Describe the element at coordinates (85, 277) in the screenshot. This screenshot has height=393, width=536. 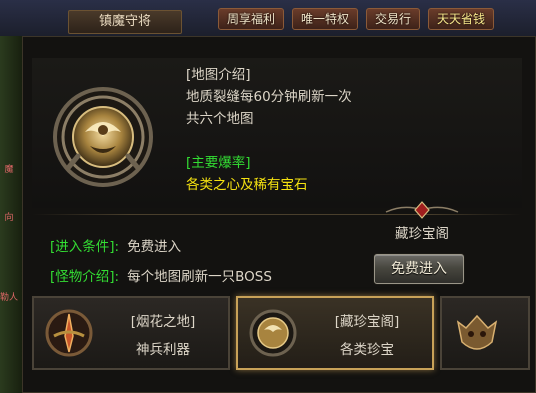
I see `monster-info-label: [怪物介绍]:` at that location.